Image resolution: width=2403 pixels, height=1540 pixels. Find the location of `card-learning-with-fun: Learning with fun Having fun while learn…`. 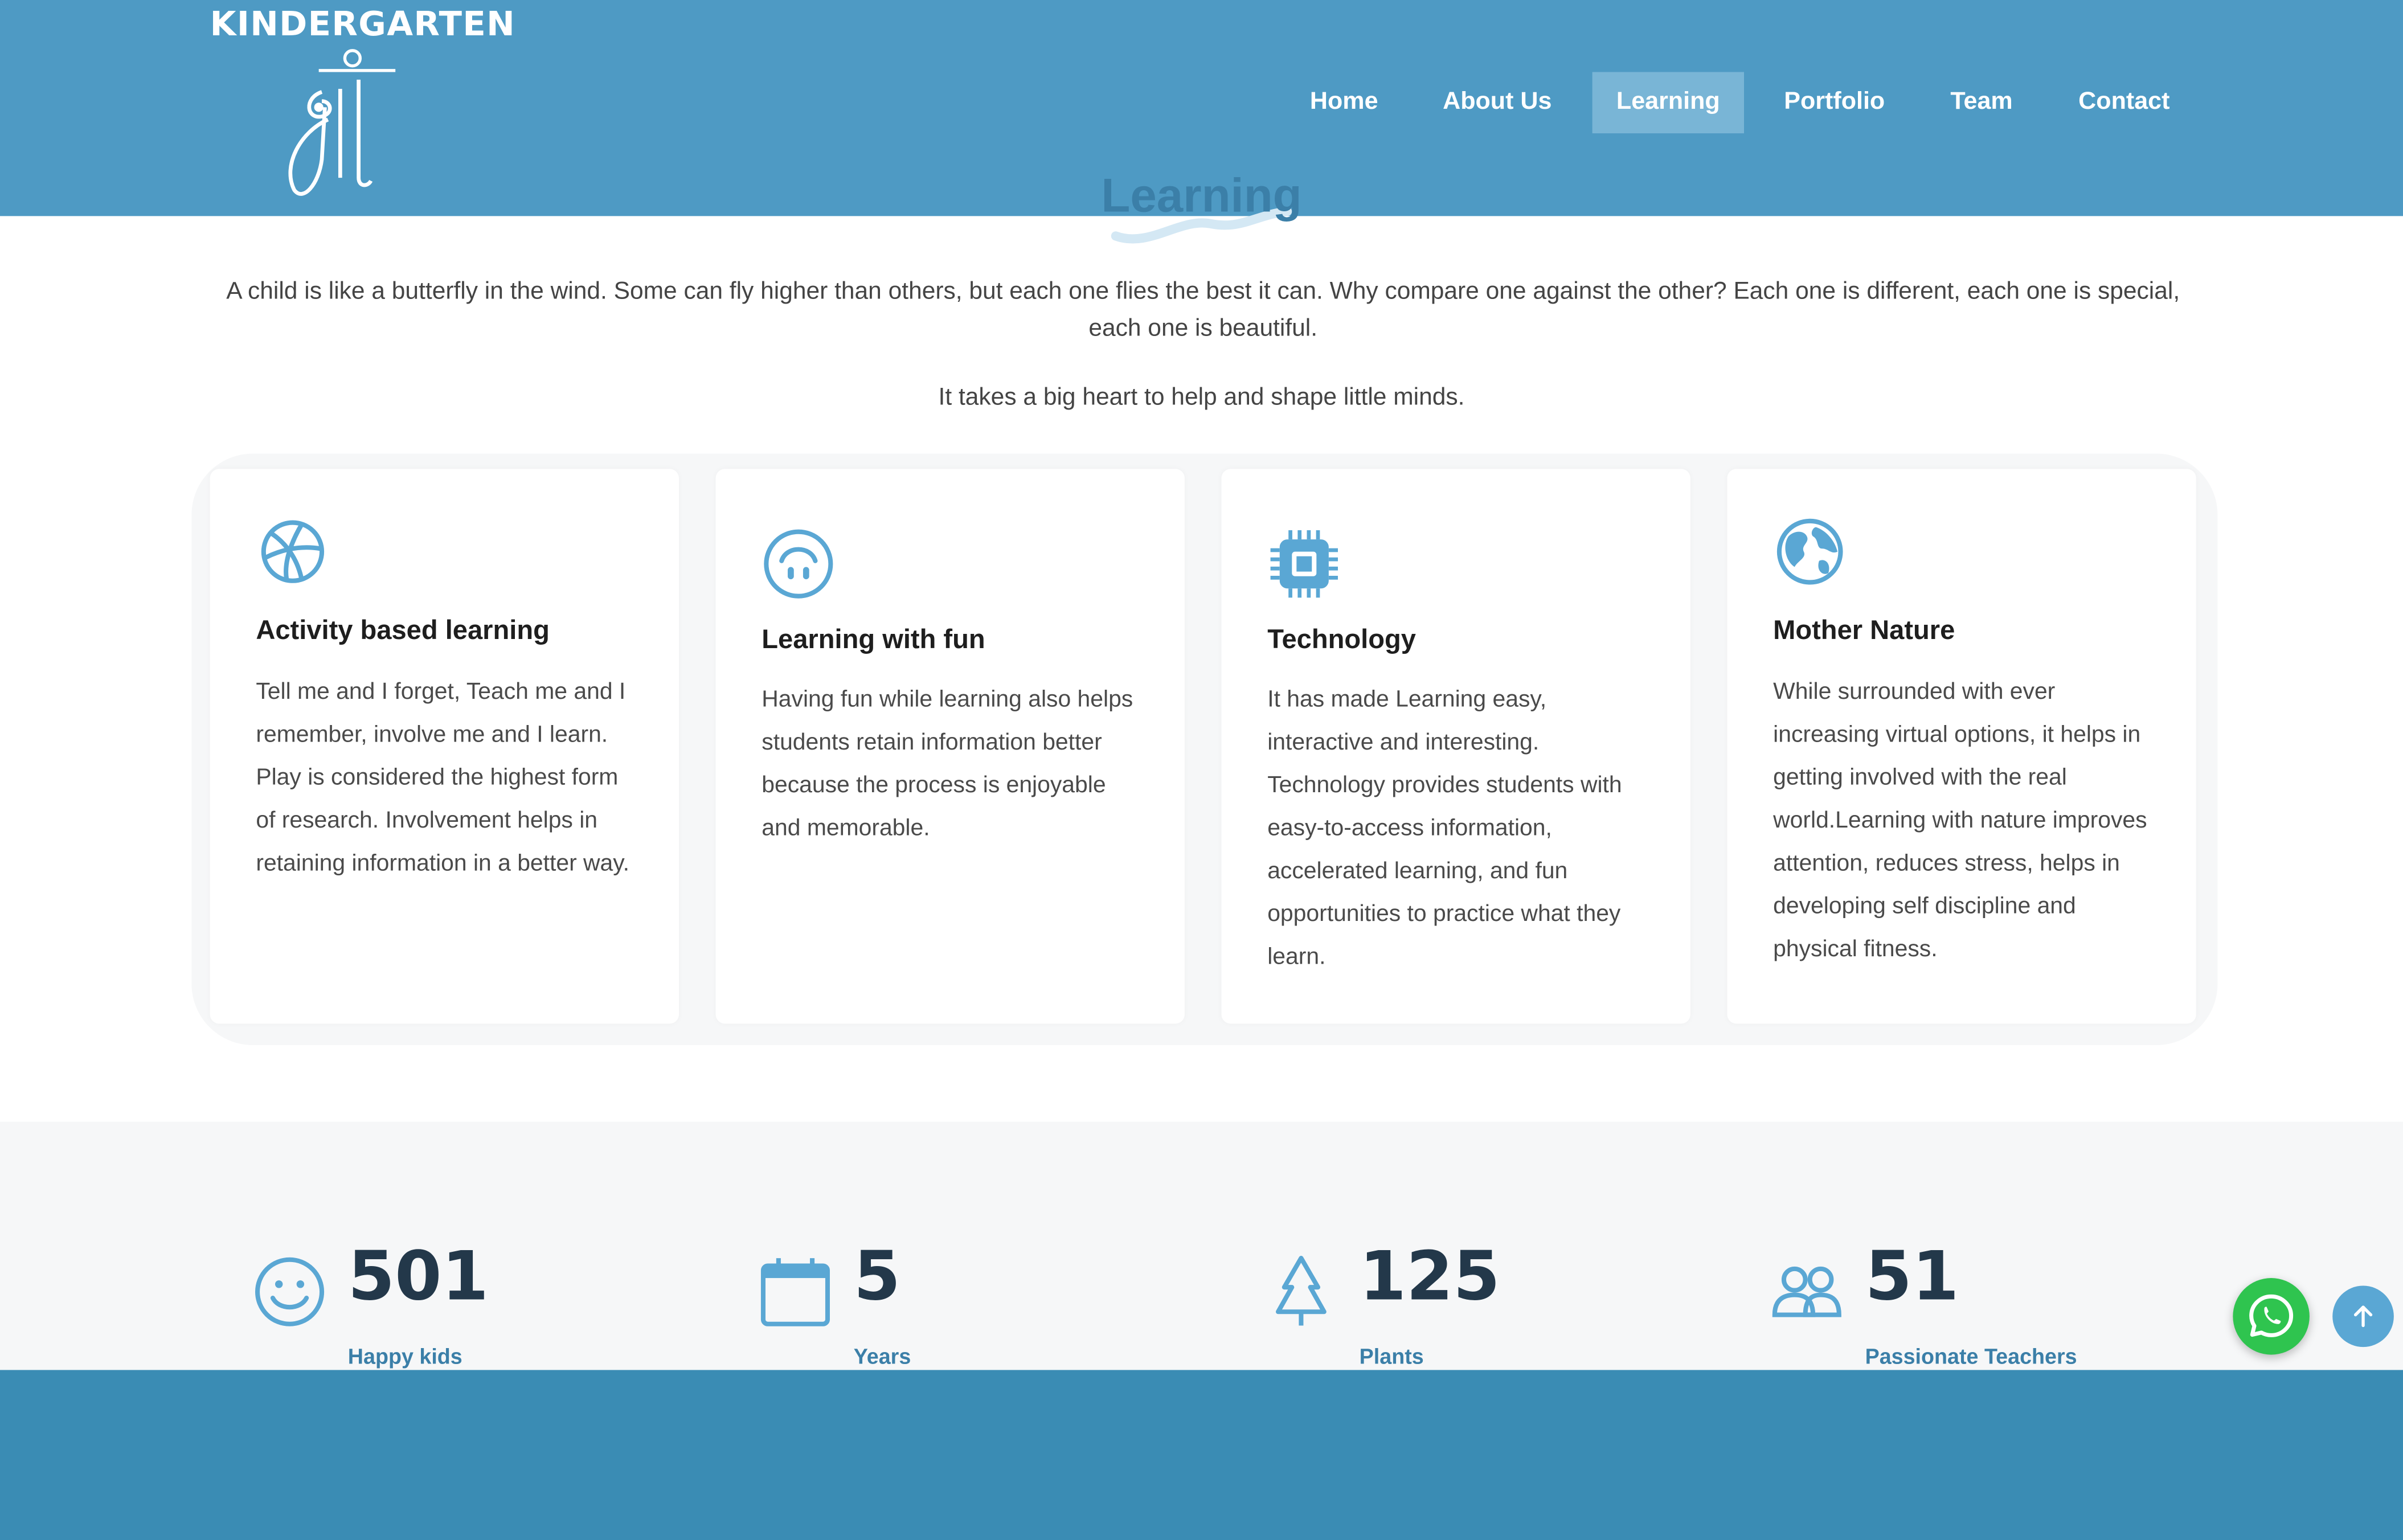

card-learning-with-fun: Learning with fun Having fun while learn… is located at coordinates (950, 746).